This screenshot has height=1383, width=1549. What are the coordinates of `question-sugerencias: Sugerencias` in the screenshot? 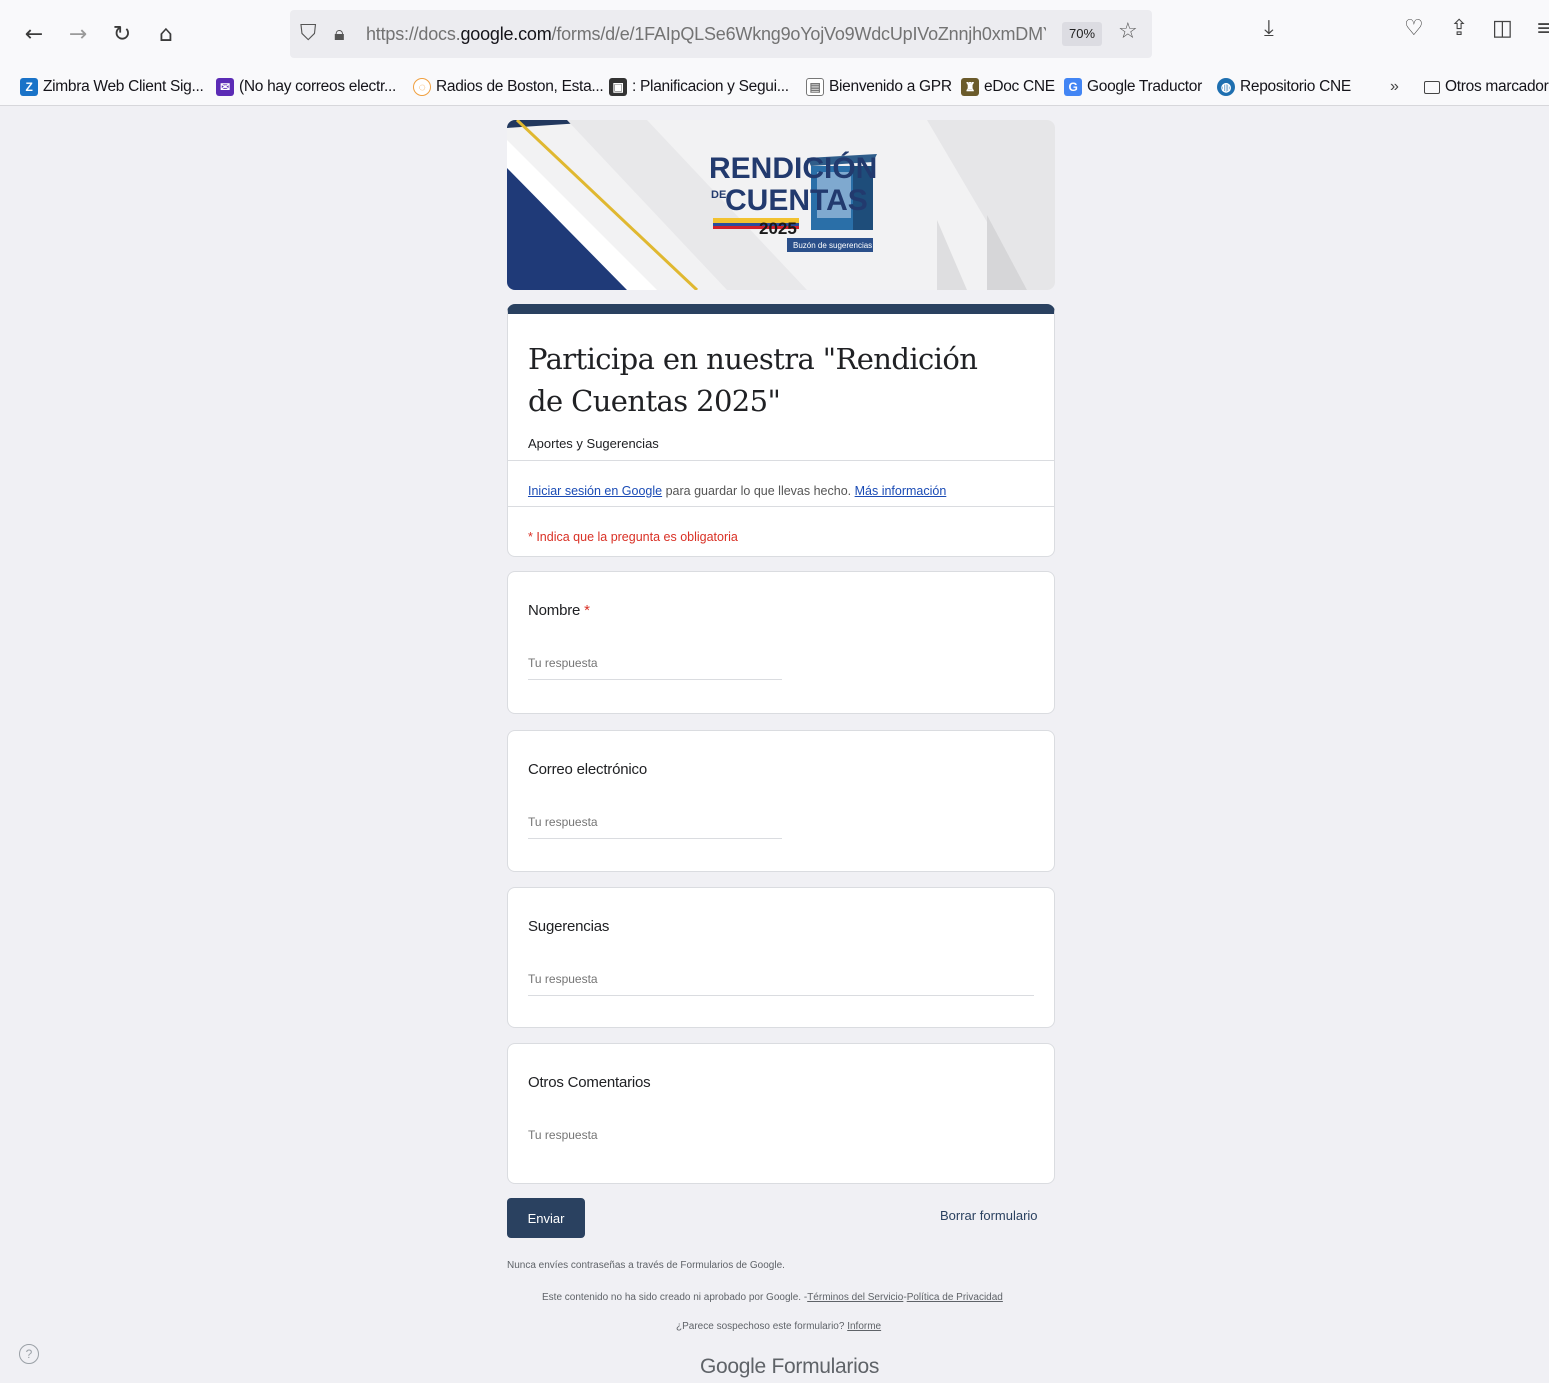 It's located at (781, 957).